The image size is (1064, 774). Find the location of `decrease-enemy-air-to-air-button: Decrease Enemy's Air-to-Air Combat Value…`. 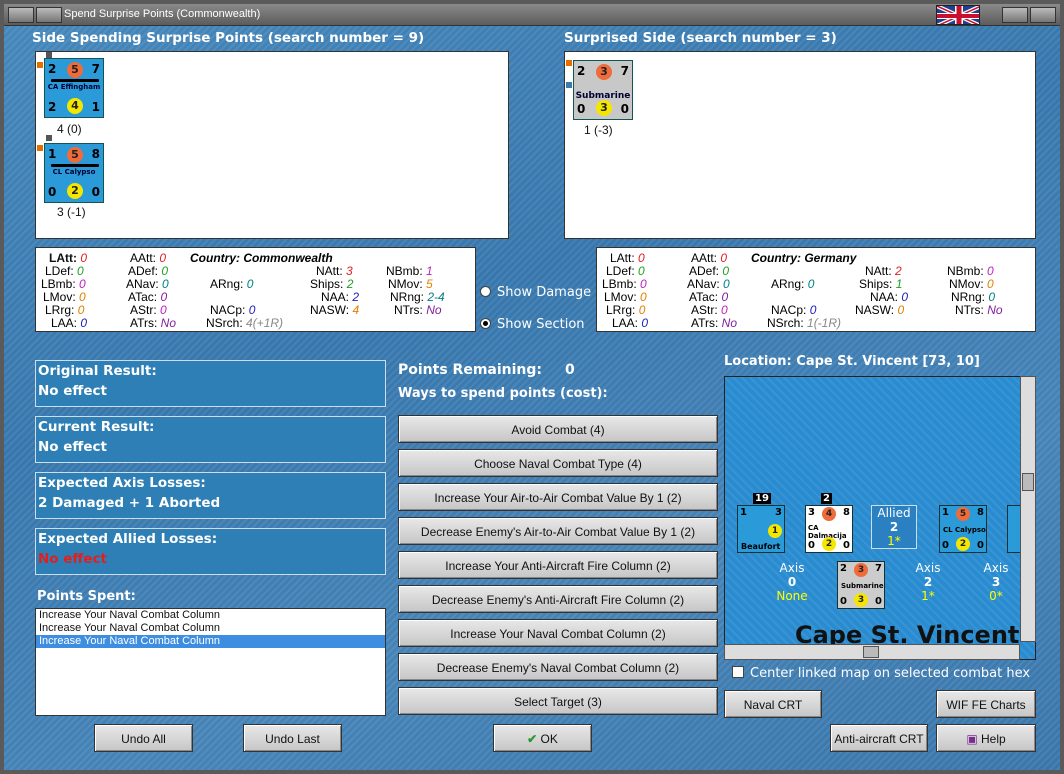

decrease-enemy-air-to-air-button: Decrease Enemy's Air-to-Air Combat Value… is located at coordinates (558, 531).